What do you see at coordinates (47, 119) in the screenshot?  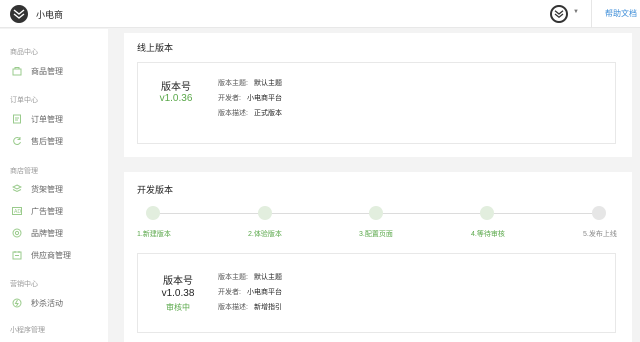 I see `sidebar-item-label: 订单管理` at bounding box center [47, 119].